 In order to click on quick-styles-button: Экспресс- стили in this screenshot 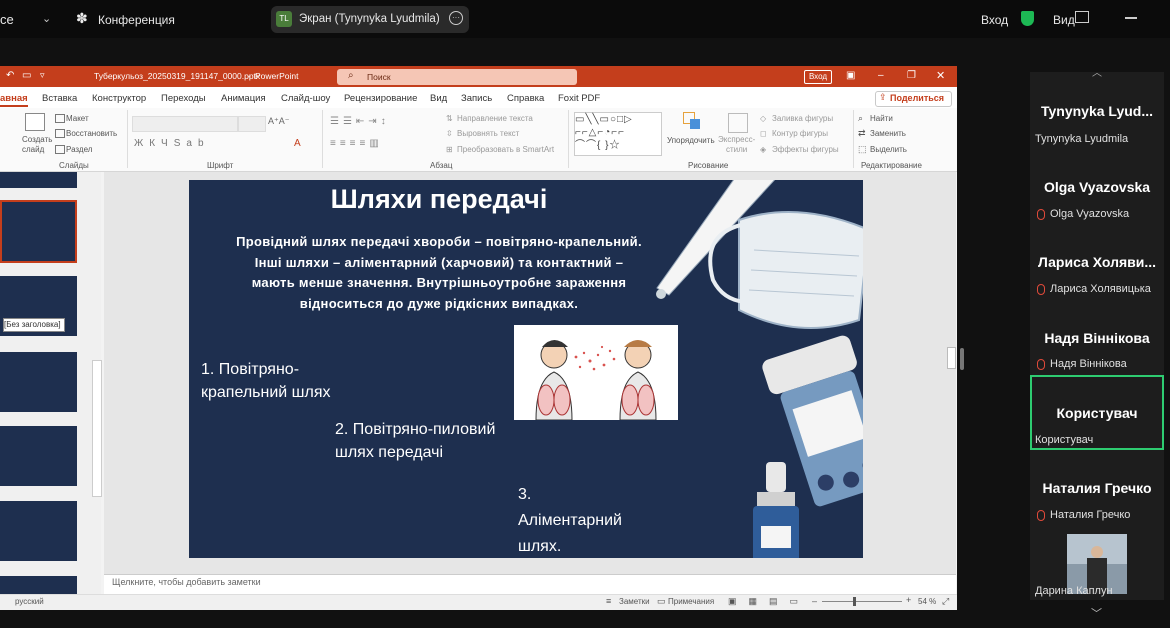, I will do `click(736, 145)`.